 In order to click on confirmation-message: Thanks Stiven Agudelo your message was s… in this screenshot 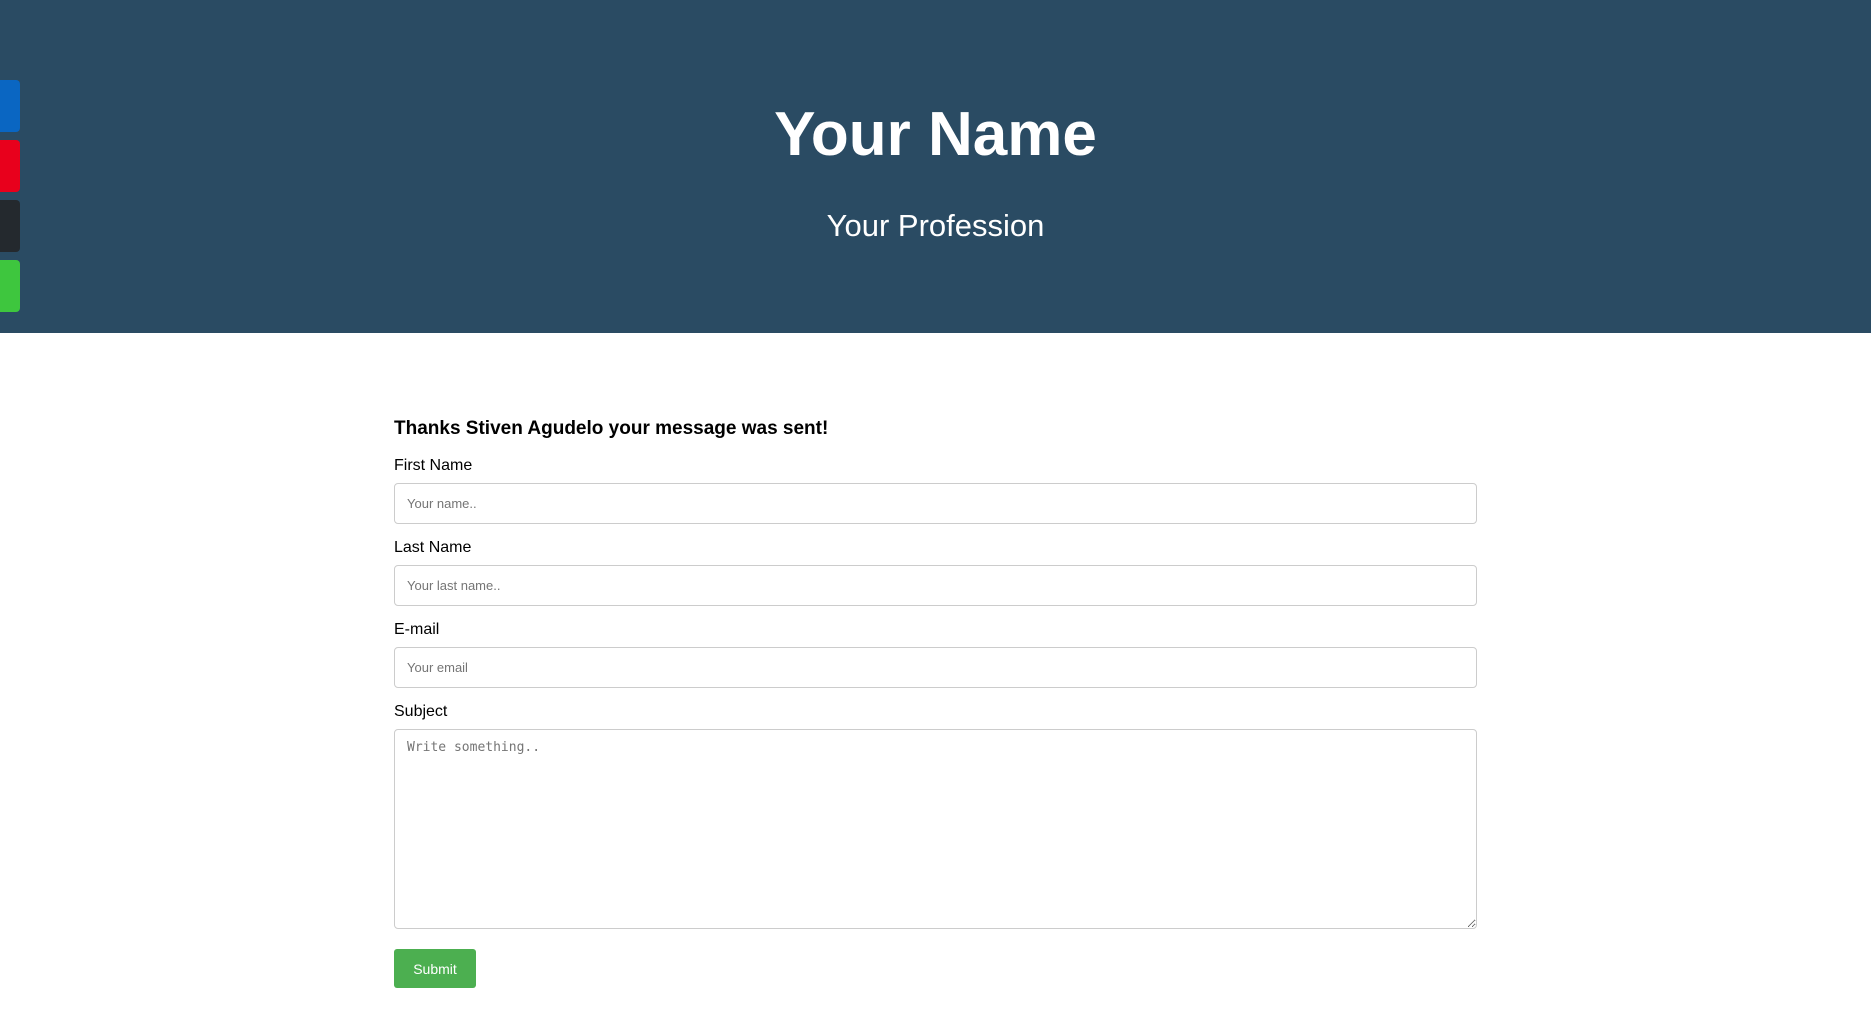, I will do `click(611, 428)`.